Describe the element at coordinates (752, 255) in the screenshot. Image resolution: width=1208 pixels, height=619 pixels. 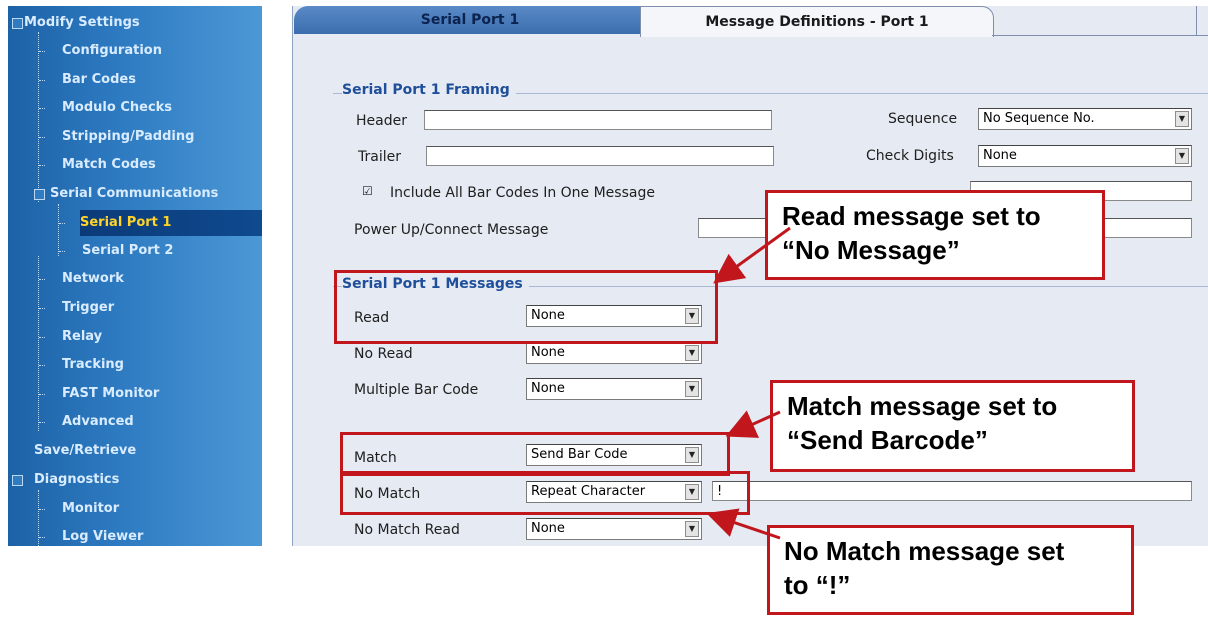
I see `read-arrow` at that location.